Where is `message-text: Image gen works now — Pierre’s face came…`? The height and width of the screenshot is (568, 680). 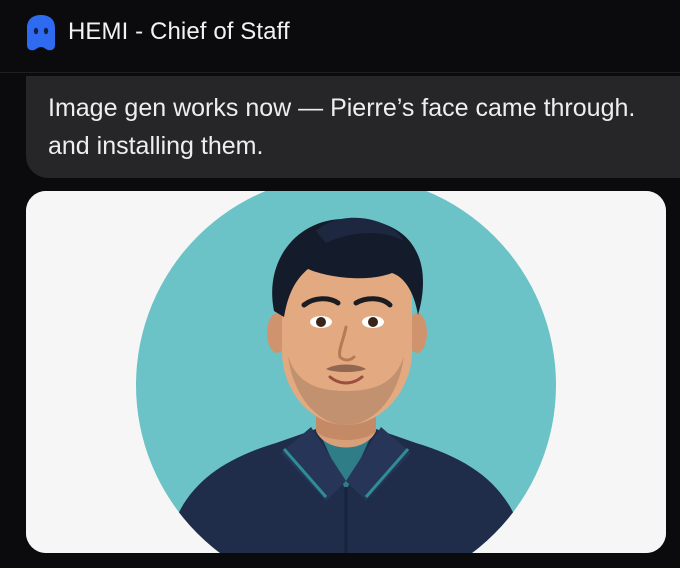
message-text: Image gen works now — Pierre’s face came… is located at coordinates (364, 127).